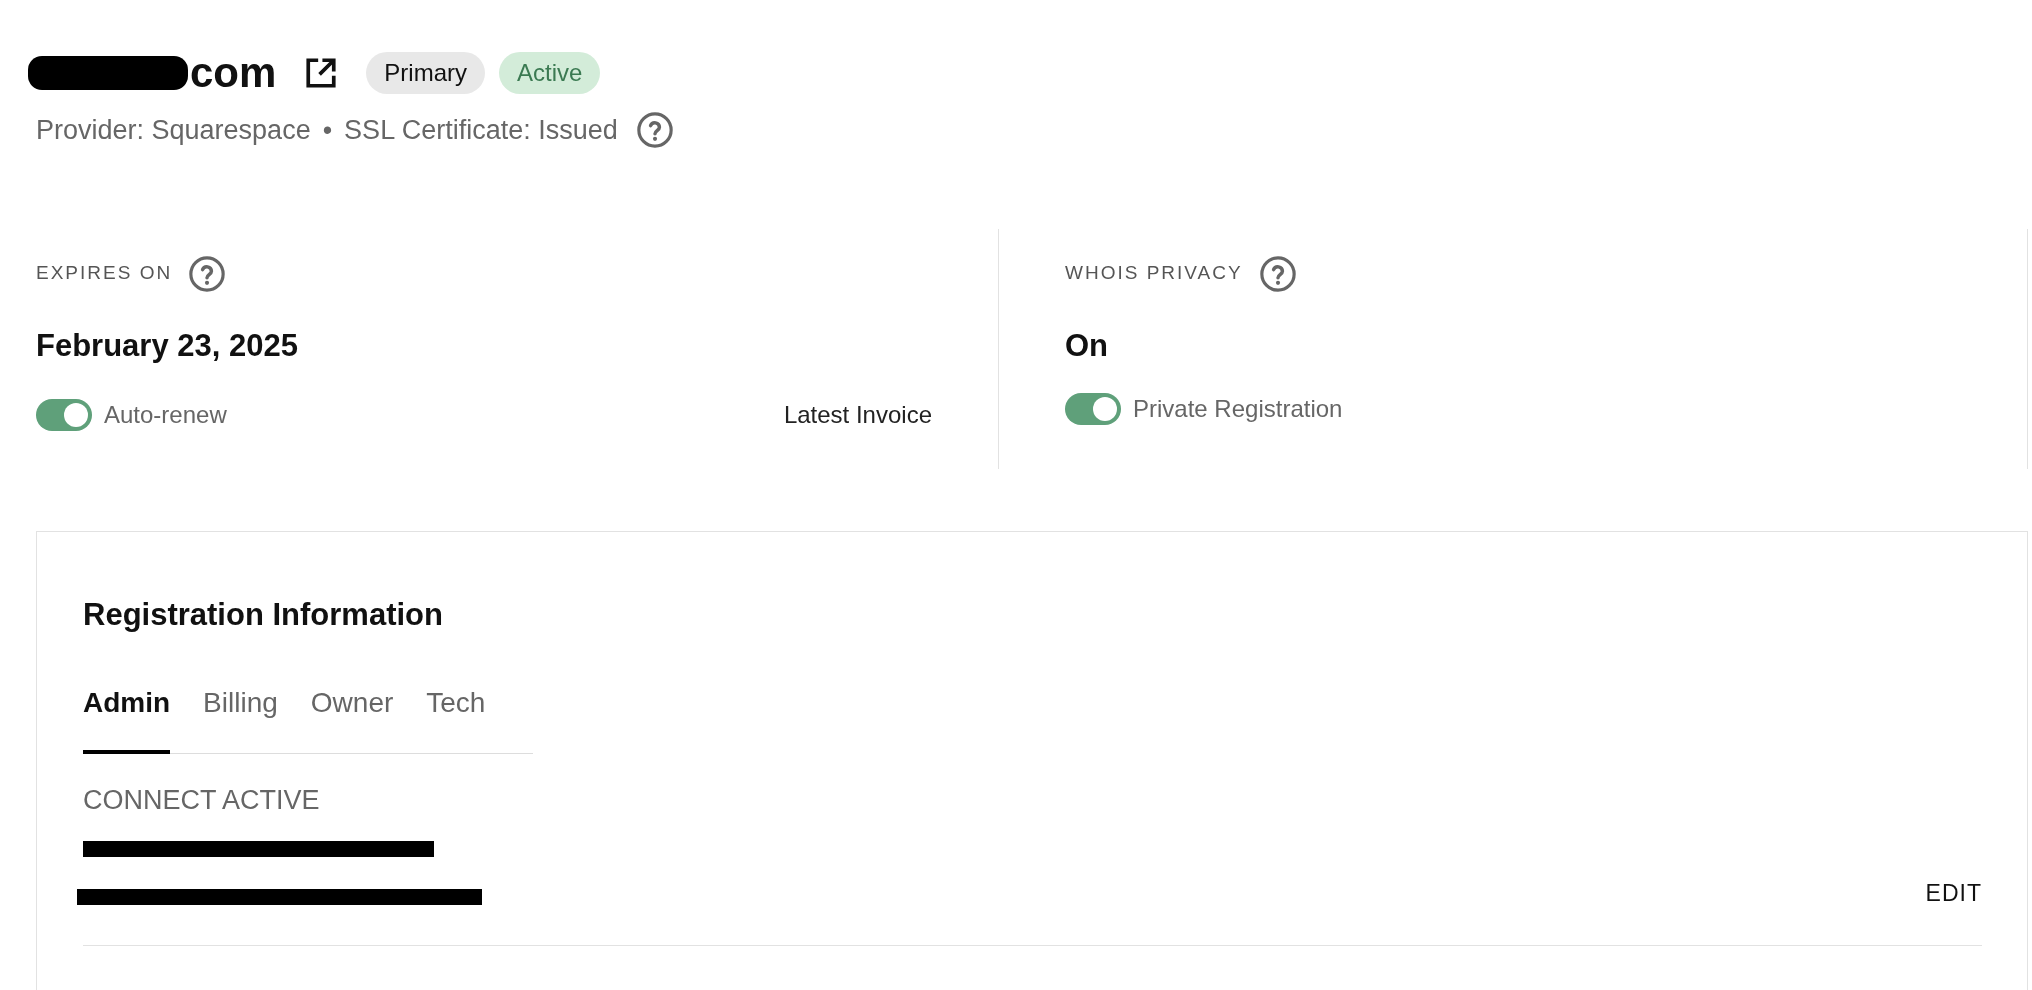  What do you see at coordinates (857, 415) in the screenshot?
I see `latest-invoice-link: Latest Invoice` at bounding box center [857, 415].